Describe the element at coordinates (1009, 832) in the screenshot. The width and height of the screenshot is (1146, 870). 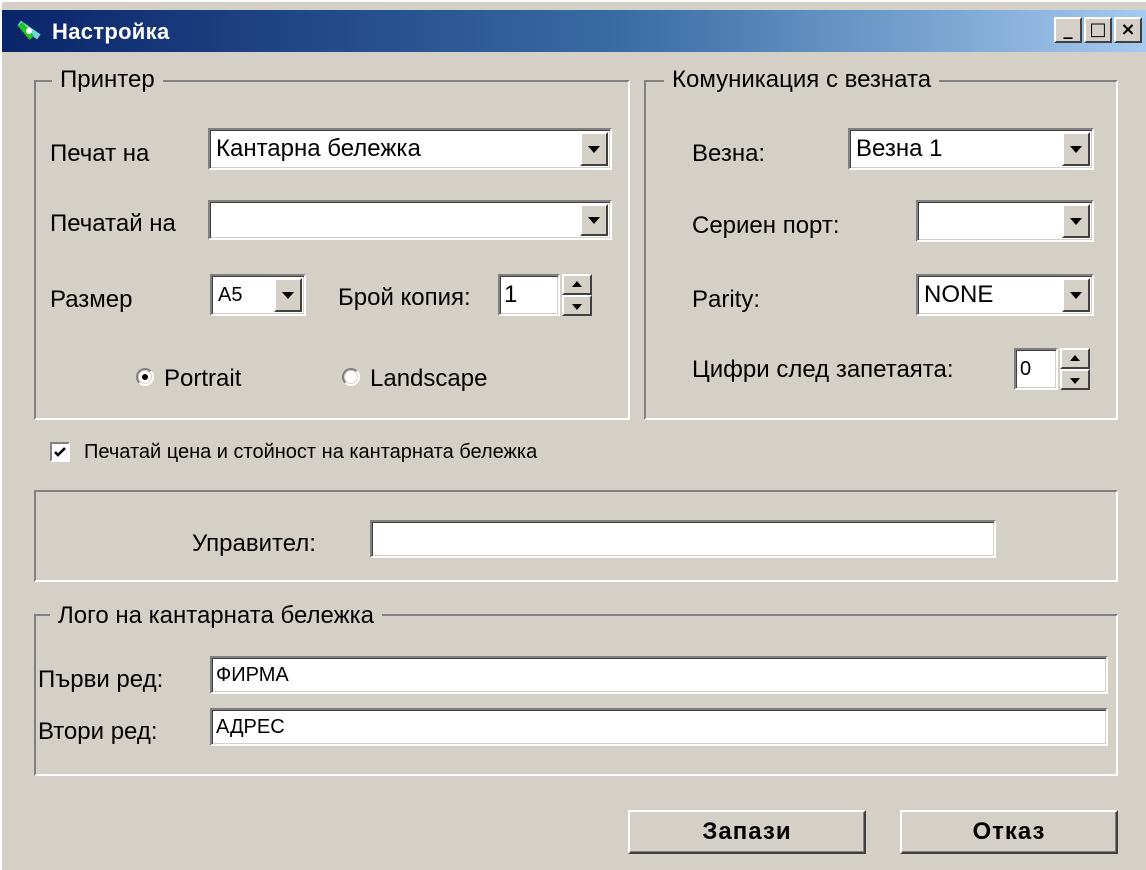
I see `cancel-button: Отказ` at that location.